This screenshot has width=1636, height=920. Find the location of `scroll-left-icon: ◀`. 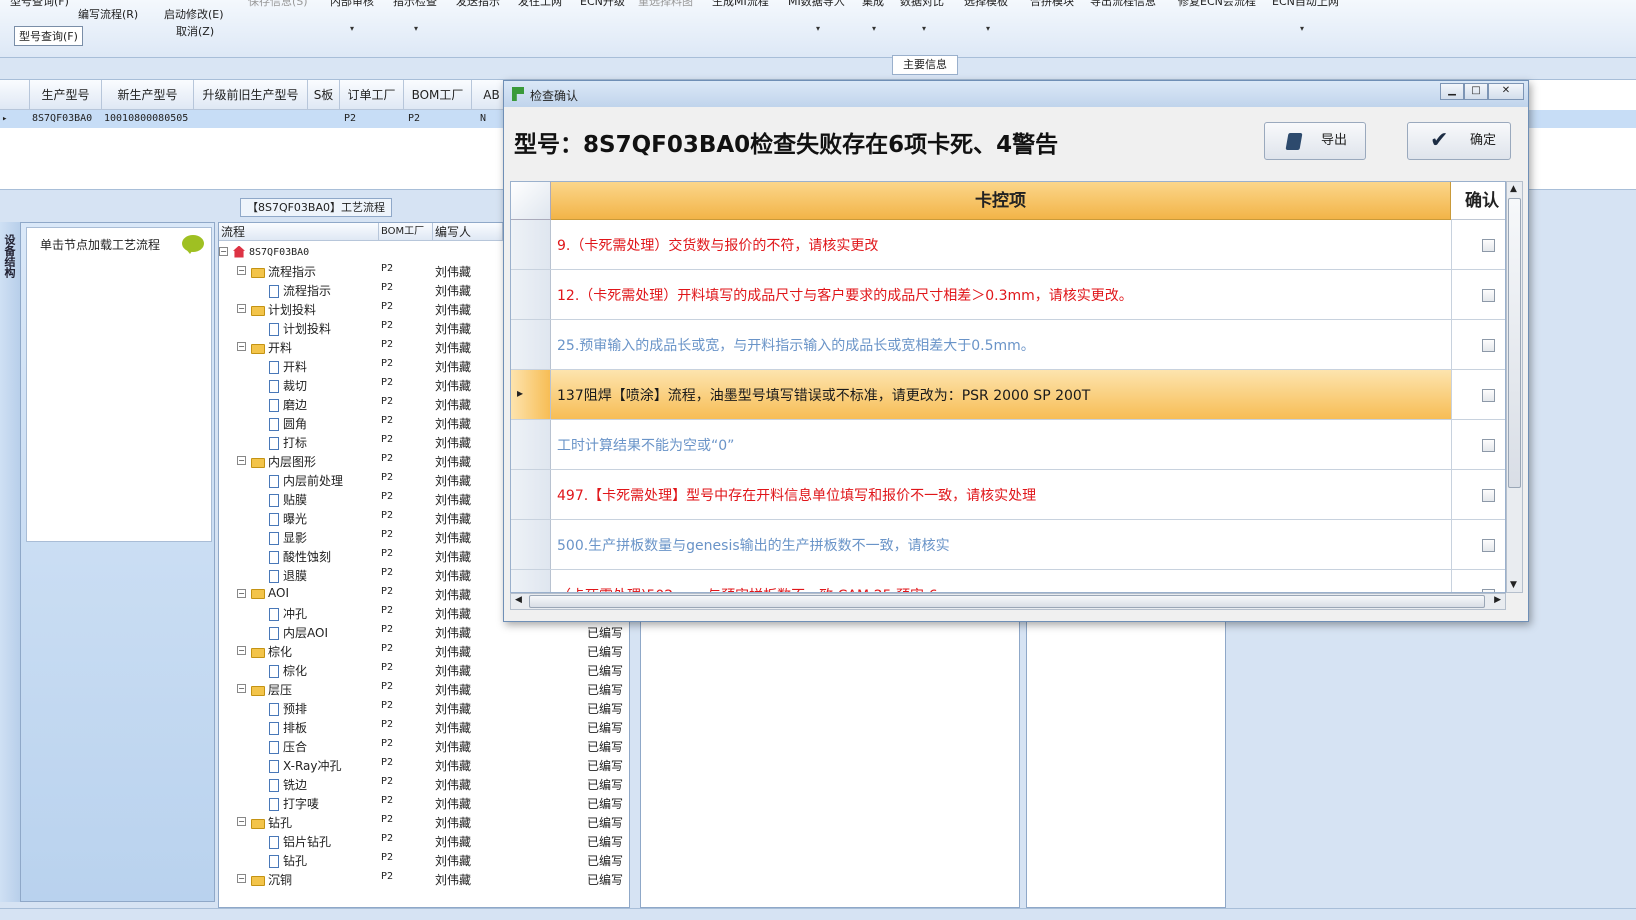

scroll-left-icon: ◀ is located at coordinates (518, 600).